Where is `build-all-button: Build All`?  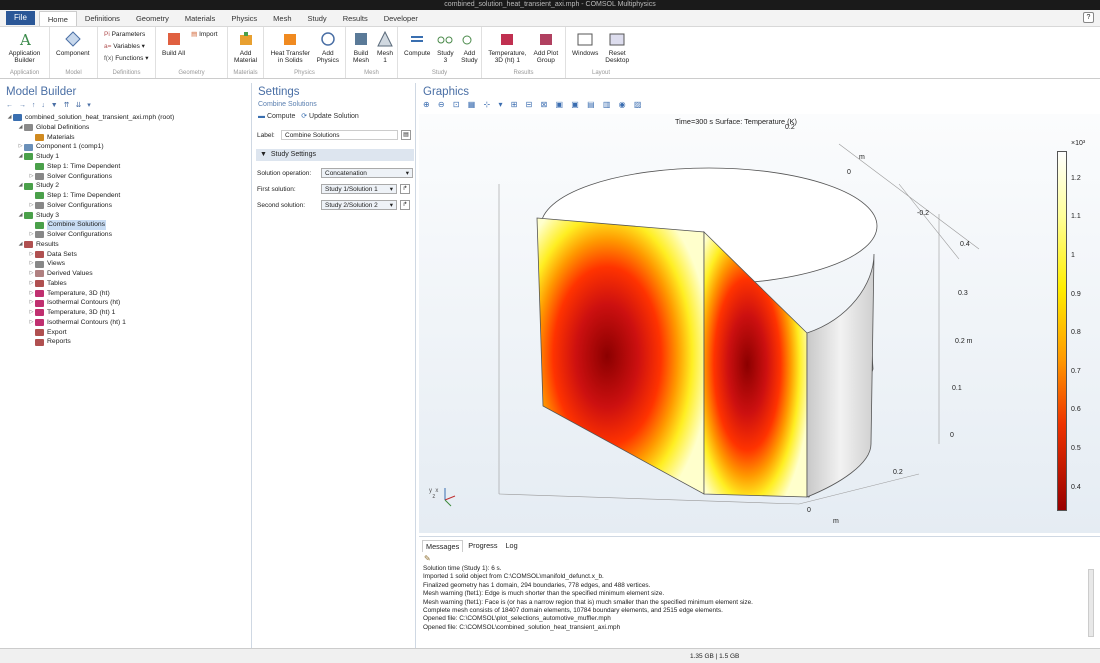 build-all-button: Build All is located at coordinates (173, 43).